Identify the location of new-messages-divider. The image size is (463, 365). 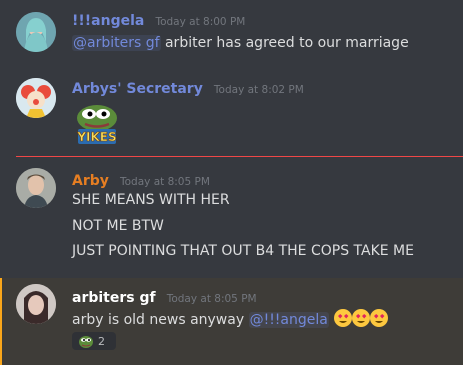
(239, 156).